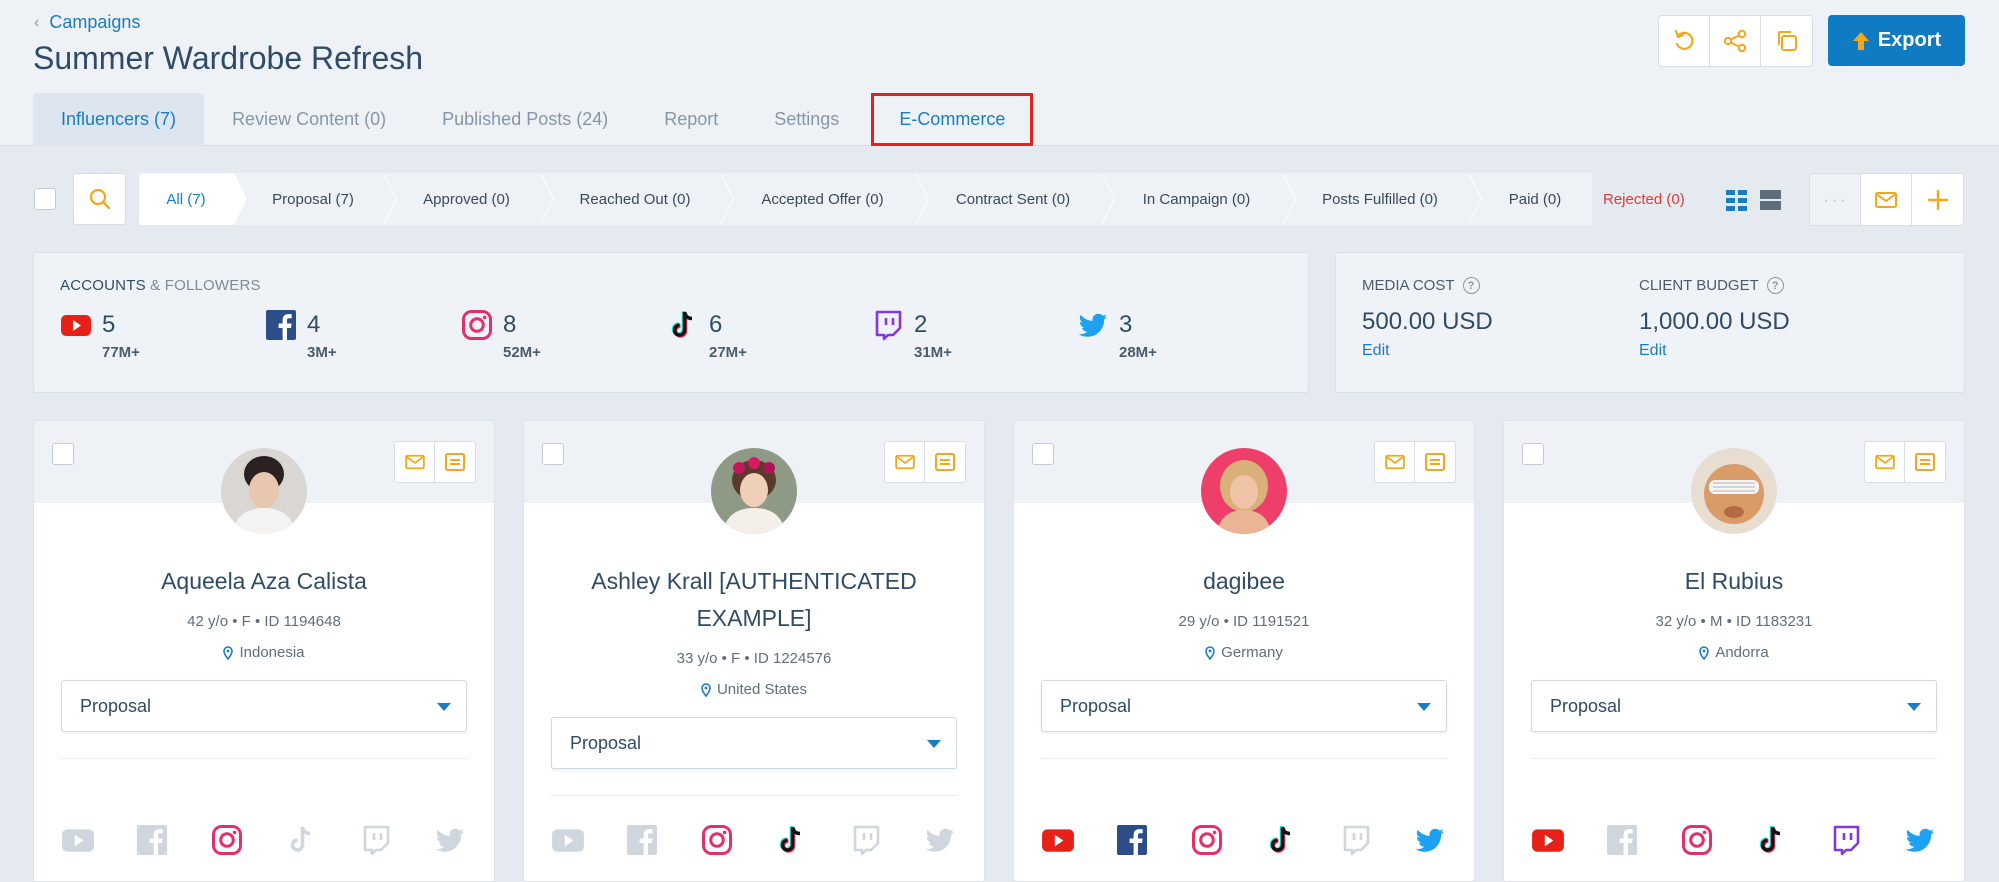  Describe the element at coordinates (1530, 199) in the screenshot. I see `stage-paid: Paid (0)` at that location.